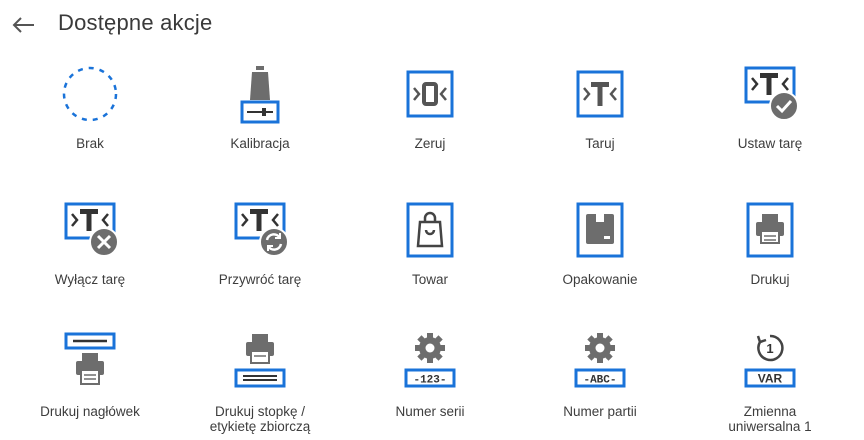 The height and width of the screenshot is (440, 864). What do you see at coordinates (600, 362) in the screenshot?
I see `batch-number-icon: -ABC-` at bounding box center [600, 362].